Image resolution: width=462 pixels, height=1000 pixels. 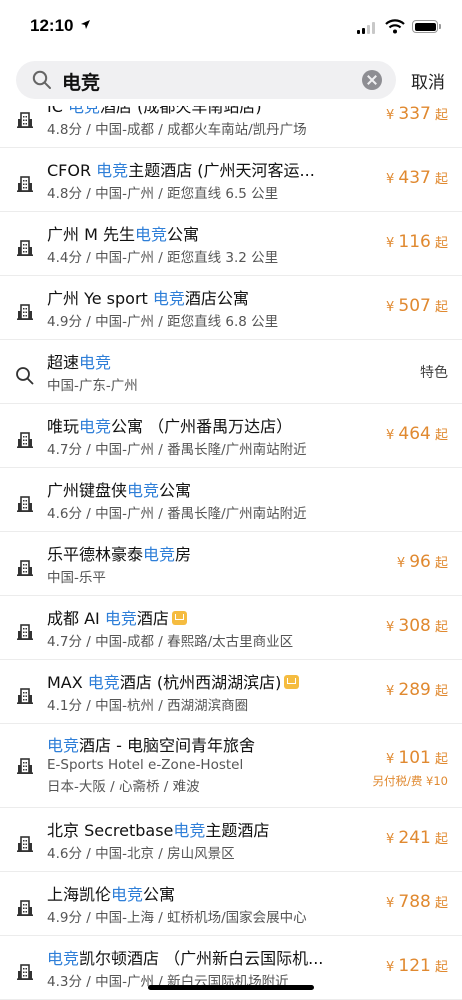 I want to click on search-input: 电竞, so click(x=206, y=80).